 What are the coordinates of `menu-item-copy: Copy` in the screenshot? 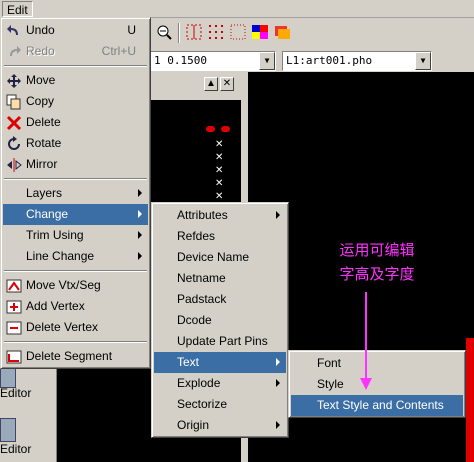 It's located at (75, 101).